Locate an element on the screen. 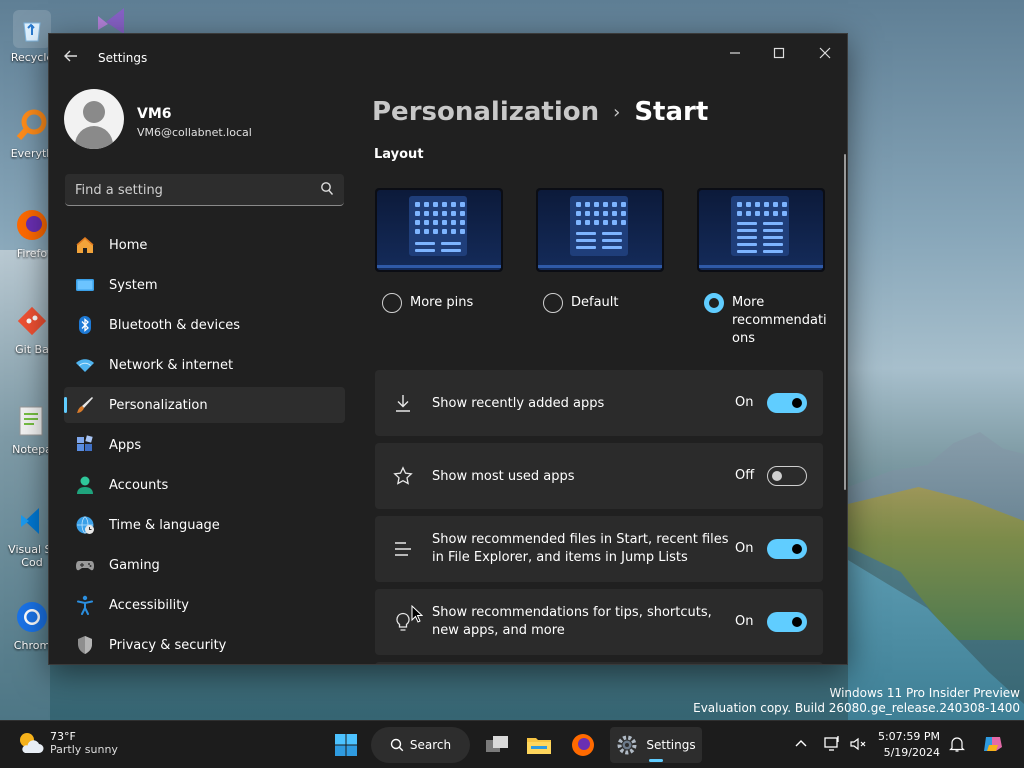  radio-more-recommendations is located at coordinates (714, 303).